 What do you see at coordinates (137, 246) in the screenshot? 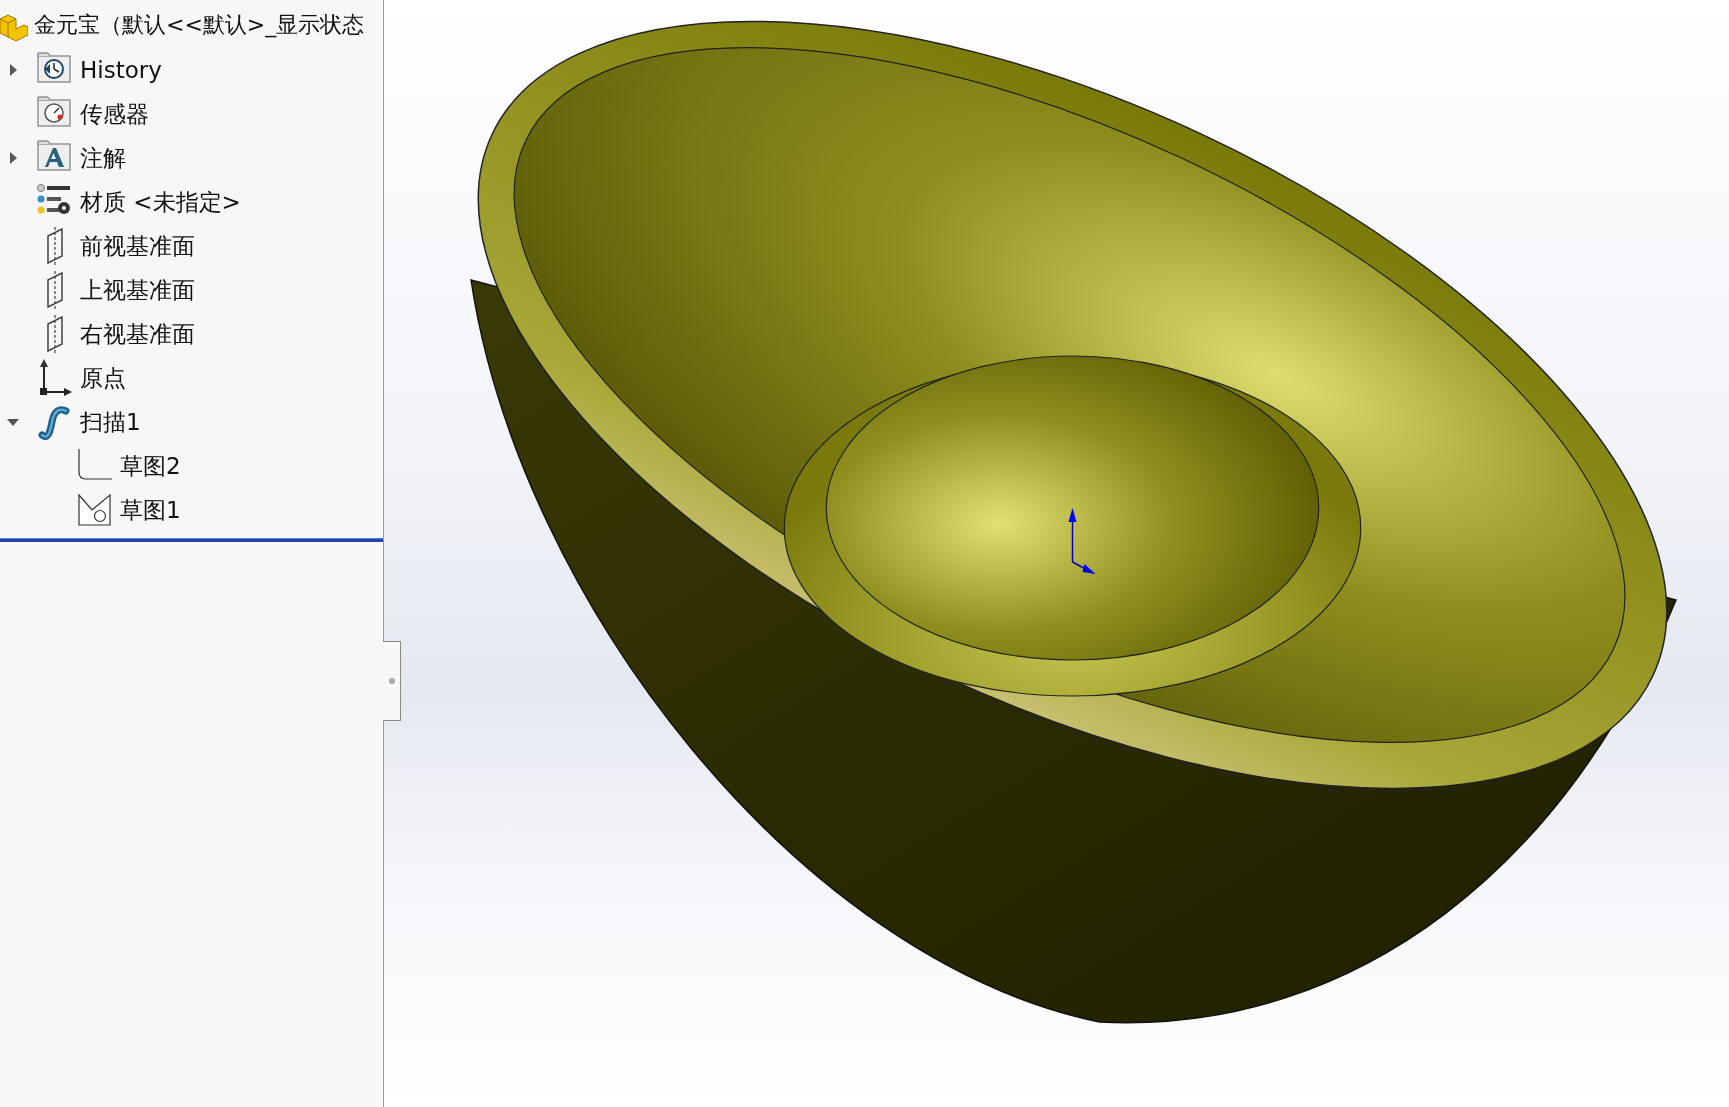
I see `tree-item: 前视基准面` at bounding box center [137, 246].